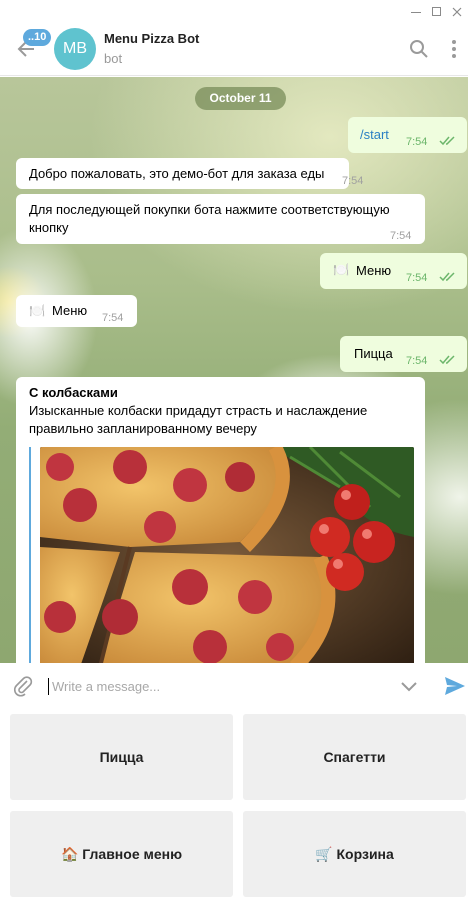  What do you see at coordinates (240, 98) in the screenshot?
I see `date-separator: October 11` at bounding box center [240, 98].